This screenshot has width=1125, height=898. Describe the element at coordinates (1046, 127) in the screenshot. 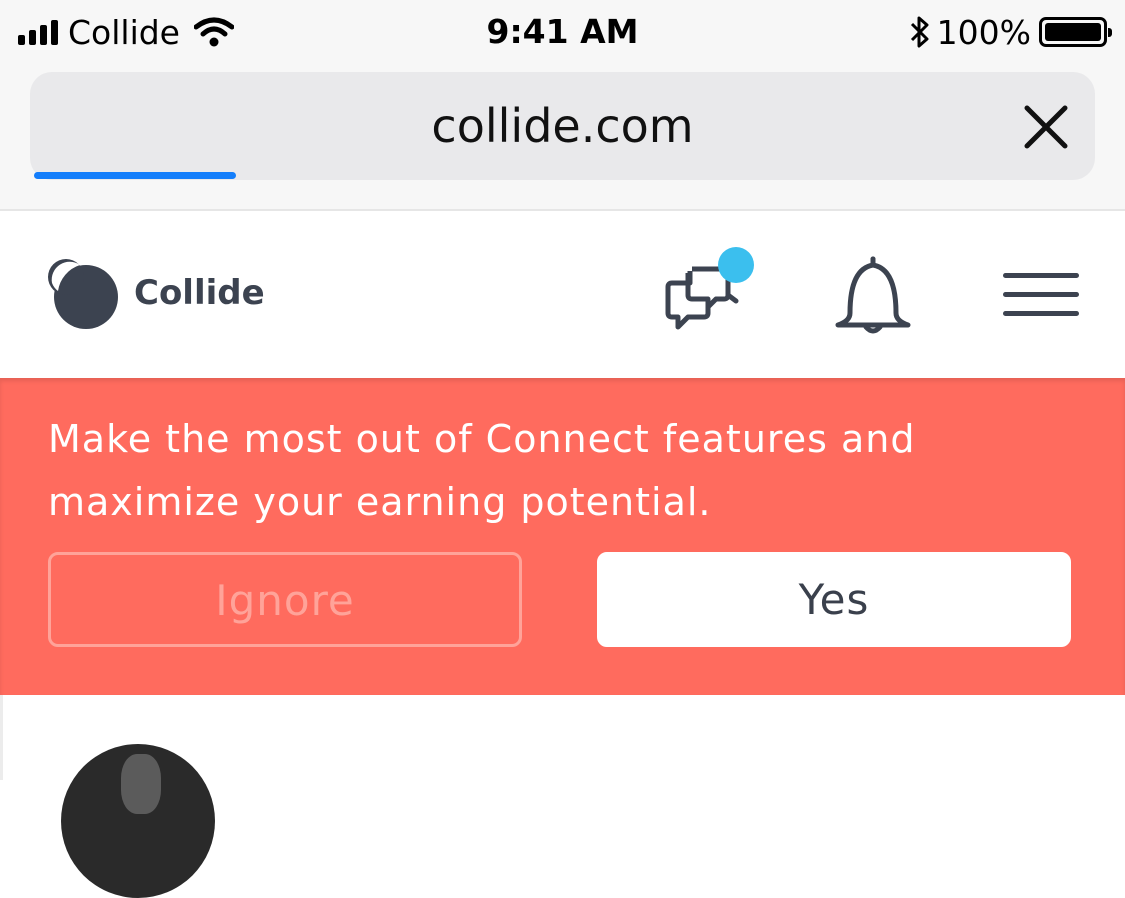

I see `close-icon` at that location.